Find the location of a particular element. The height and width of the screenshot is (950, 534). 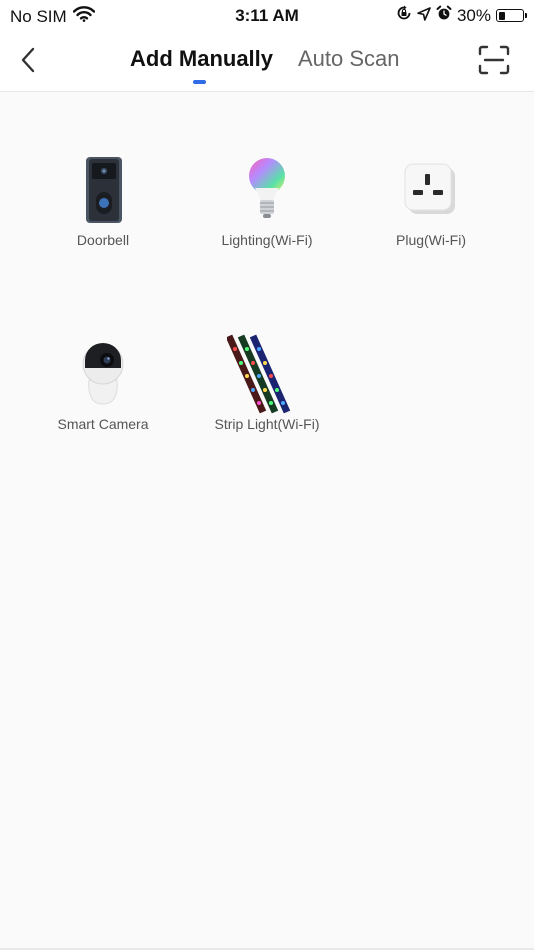

device-strip-light: Strip Light(Wi-Fi) is located at coordinates (267, 383).